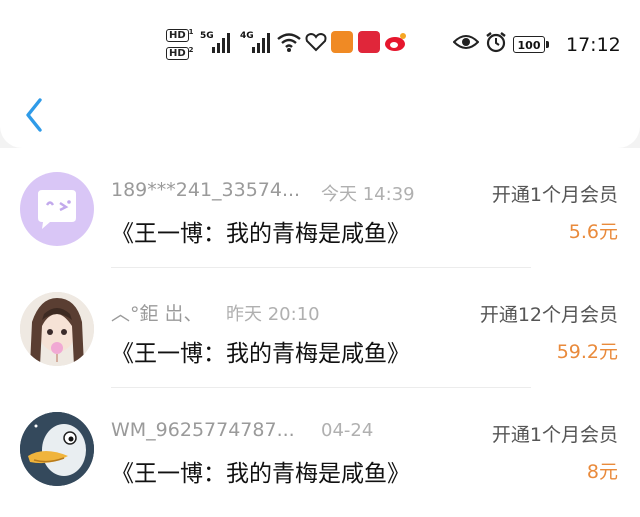 The image size is (640, 517). I want to click on amount: 5.6元, so click(593, 232).